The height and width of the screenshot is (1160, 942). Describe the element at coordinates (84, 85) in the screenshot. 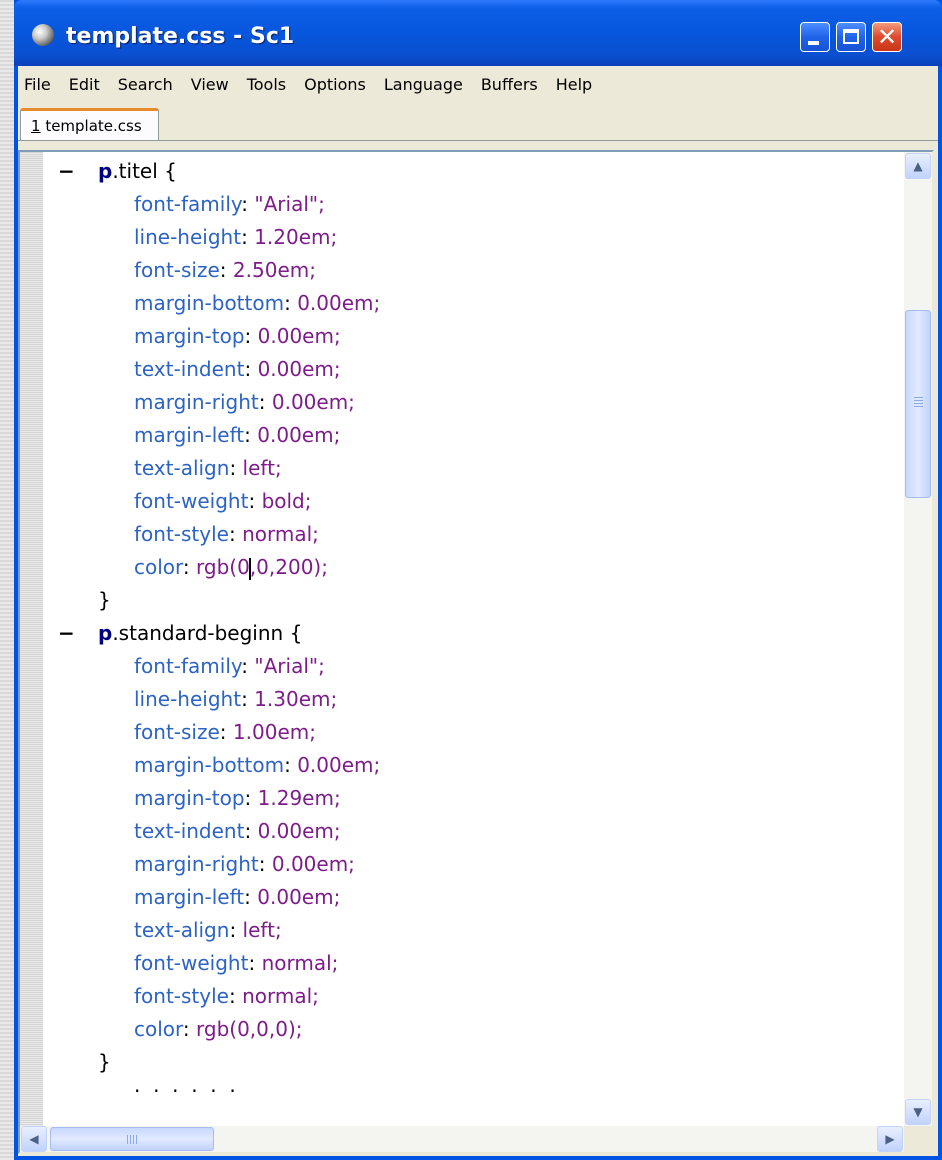

I see `menu-edit: Edit` at that location.